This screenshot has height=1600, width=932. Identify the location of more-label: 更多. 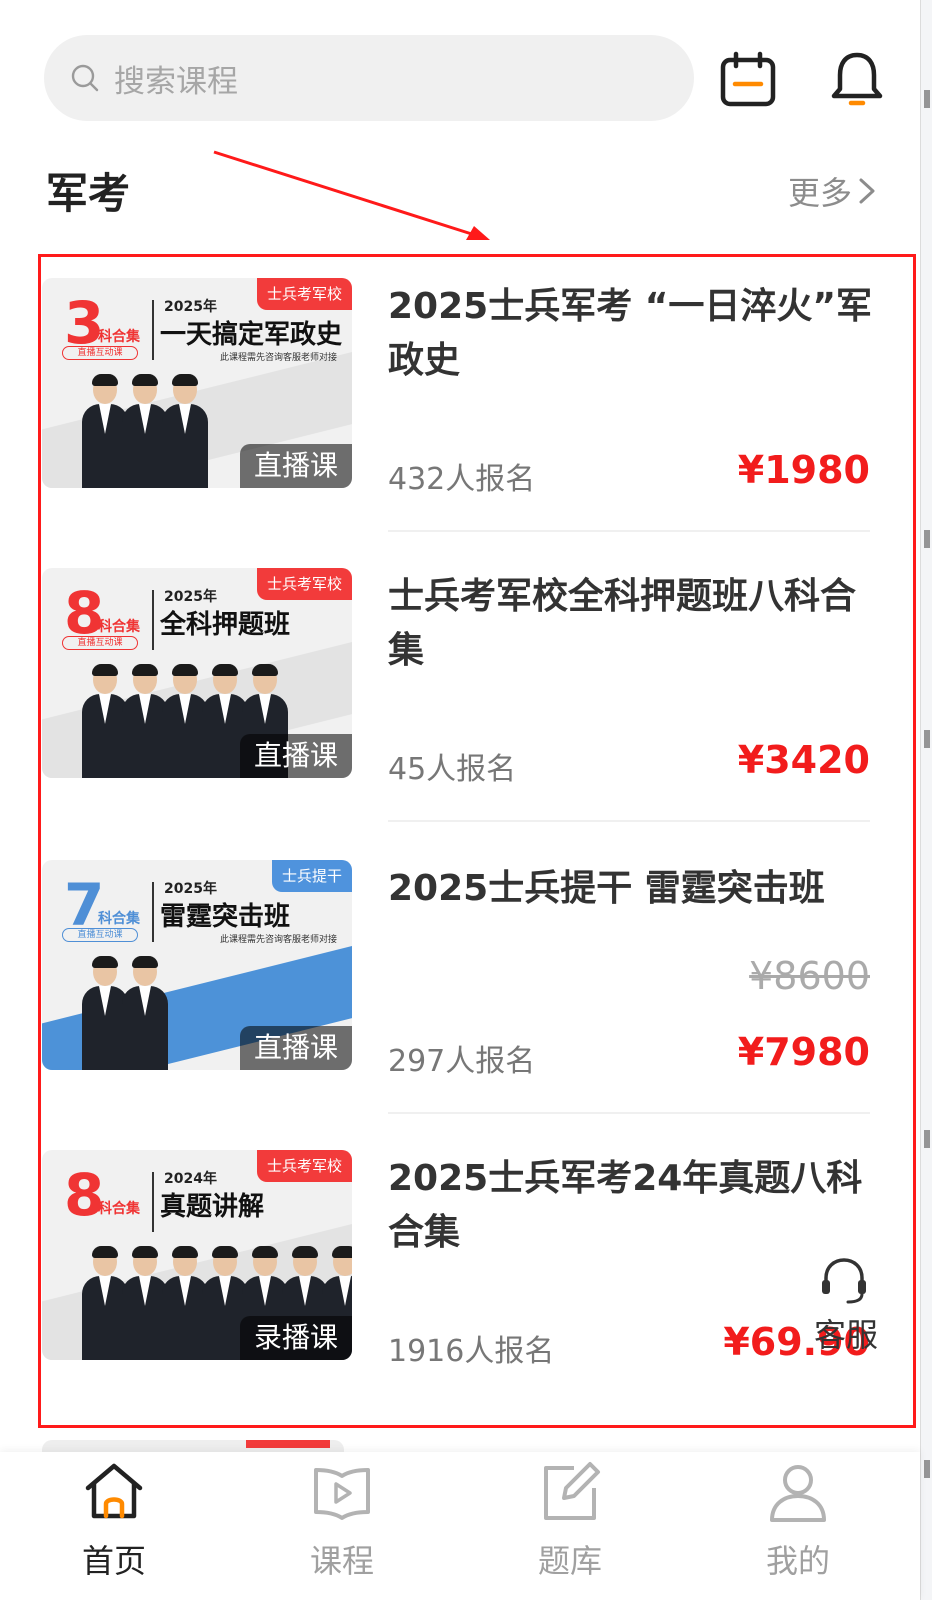
(820, 193).